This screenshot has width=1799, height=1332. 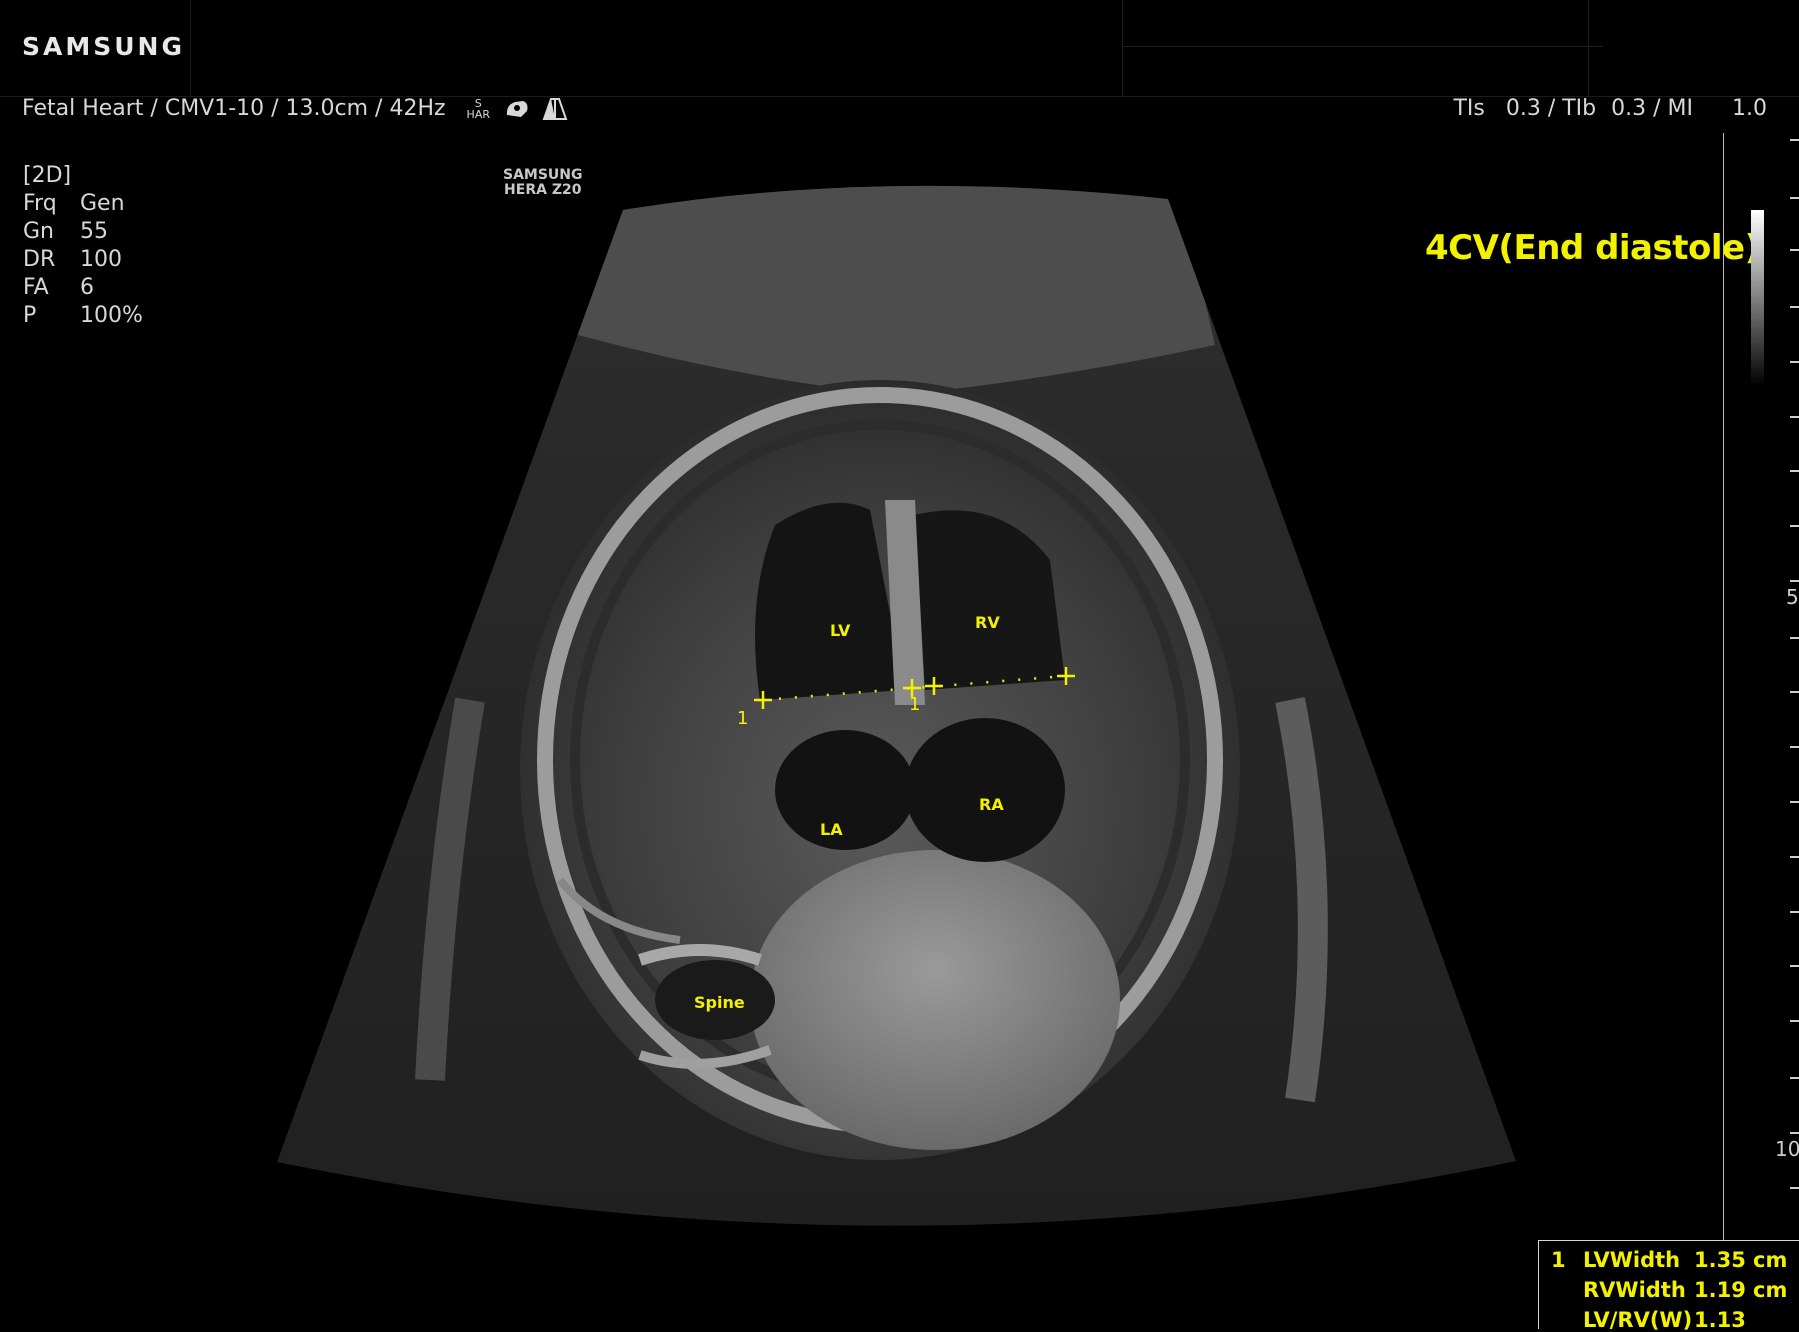 What do you see at coordinates (914, 704) in the screenshot?
I see `caliper-number-b: 1` at bounding box center [914, 704].